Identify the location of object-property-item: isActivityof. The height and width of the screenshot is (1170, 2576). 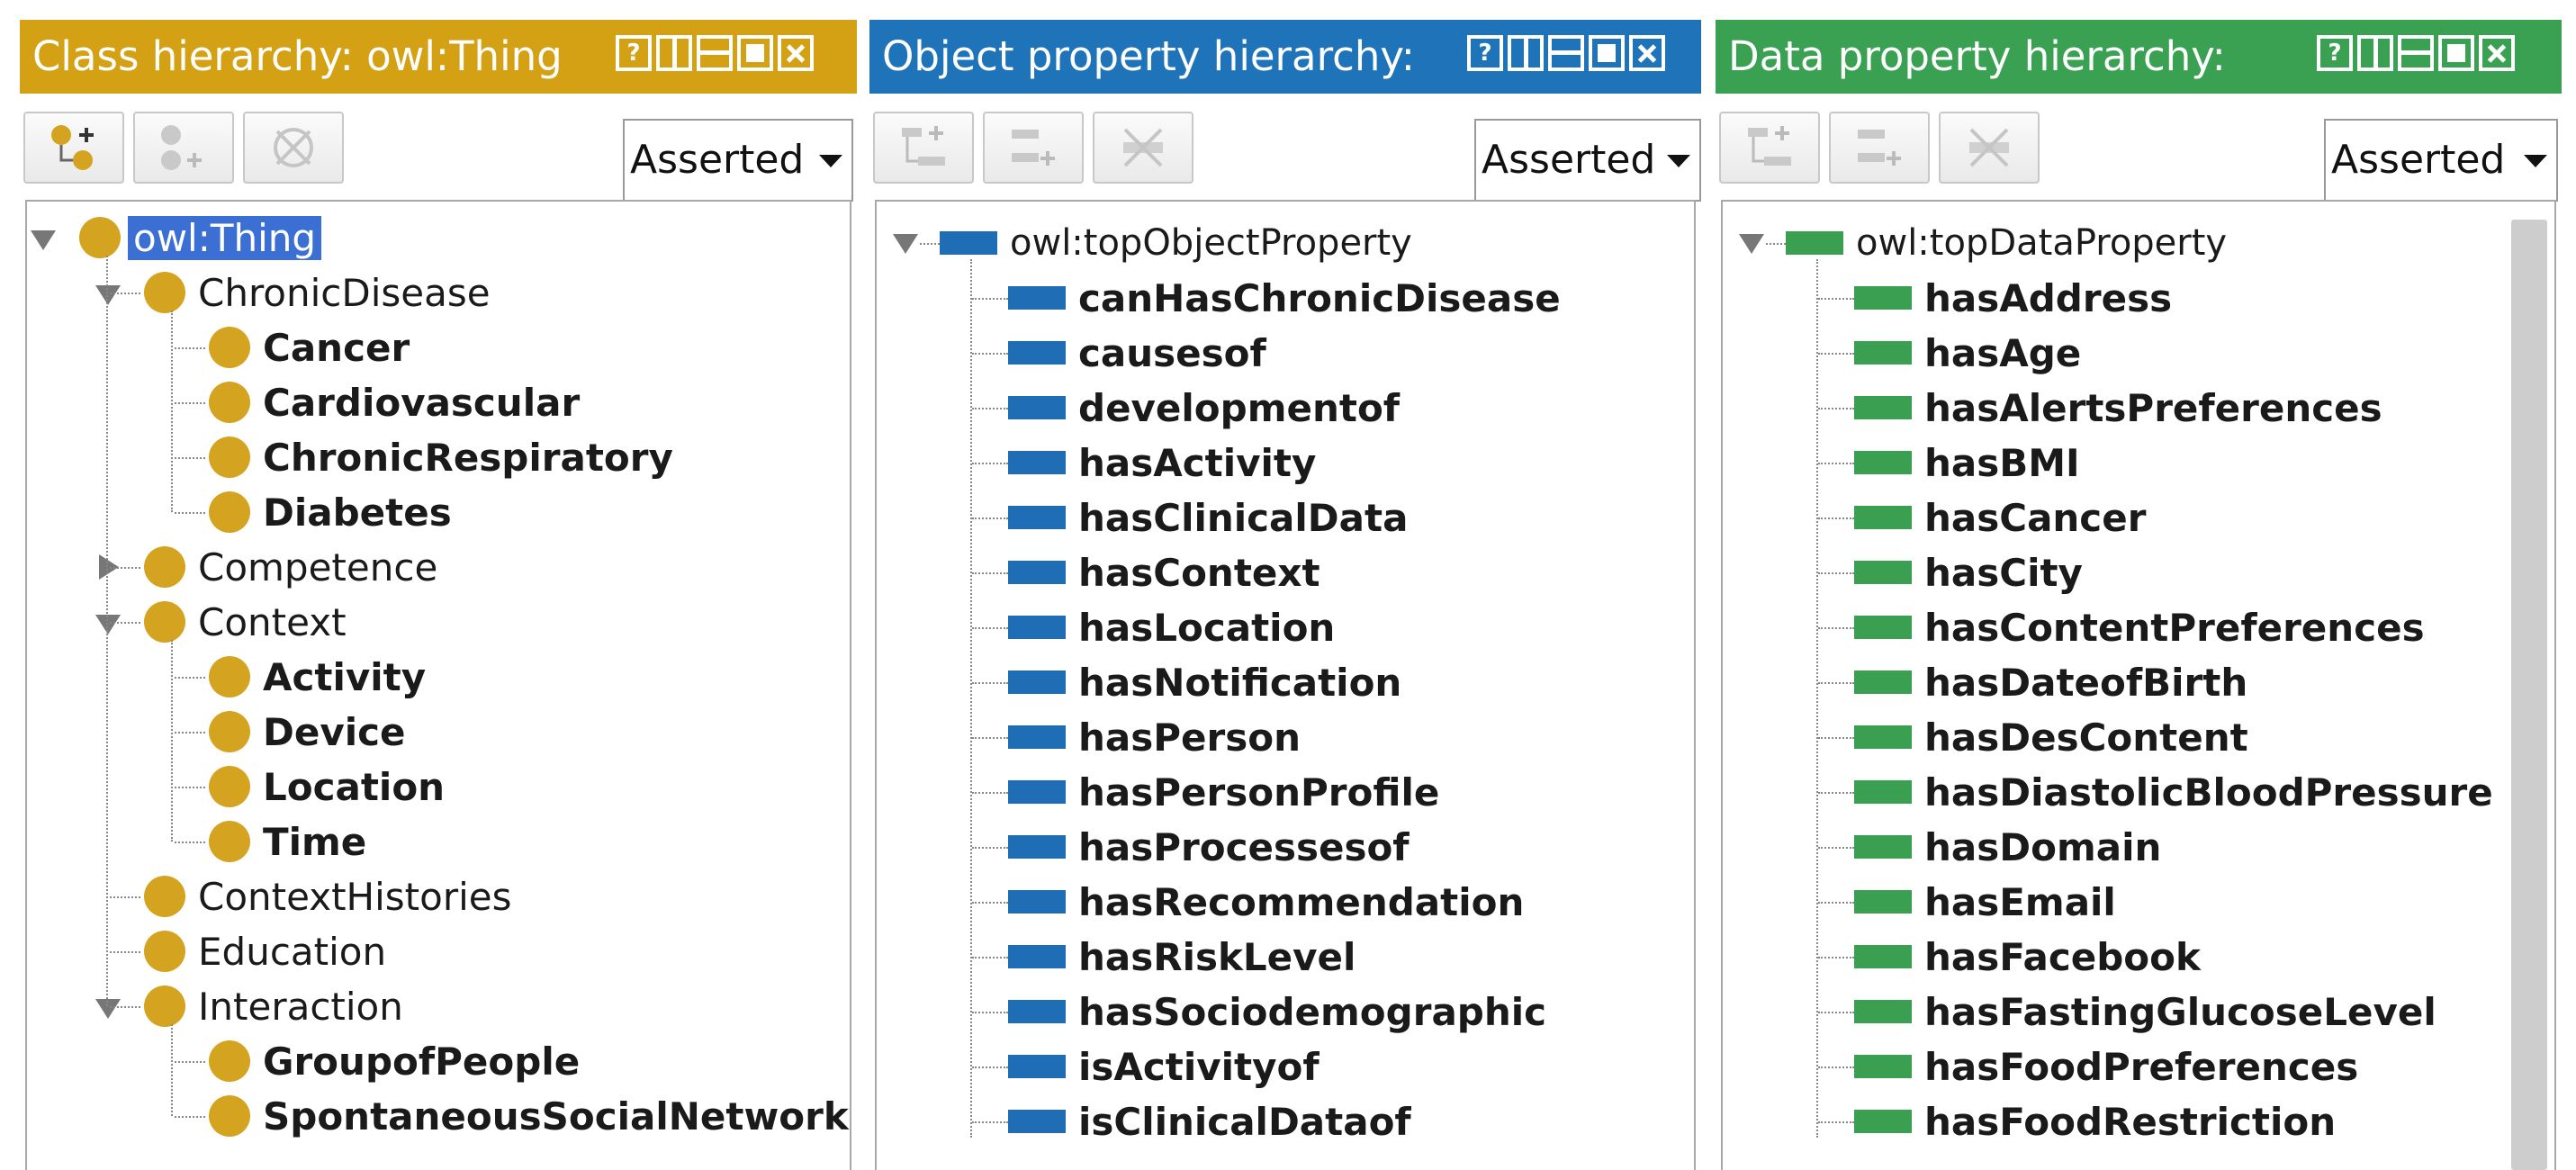
(1164, 1067).